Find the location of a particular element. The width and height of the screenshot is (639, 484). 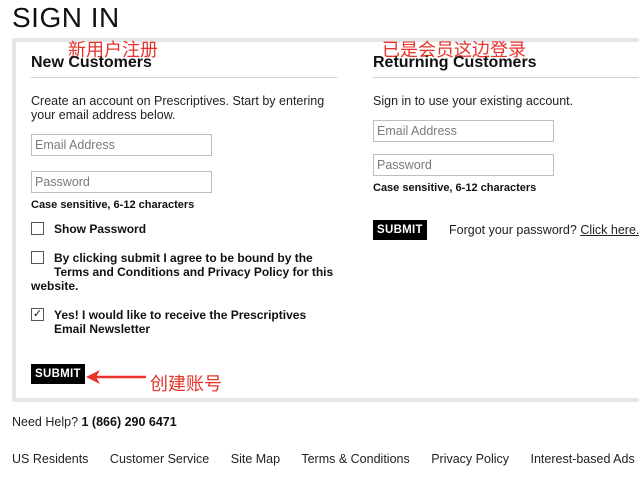

footer-link-interest-ads: Interest-based Ads is located at coordinates (582, 459).